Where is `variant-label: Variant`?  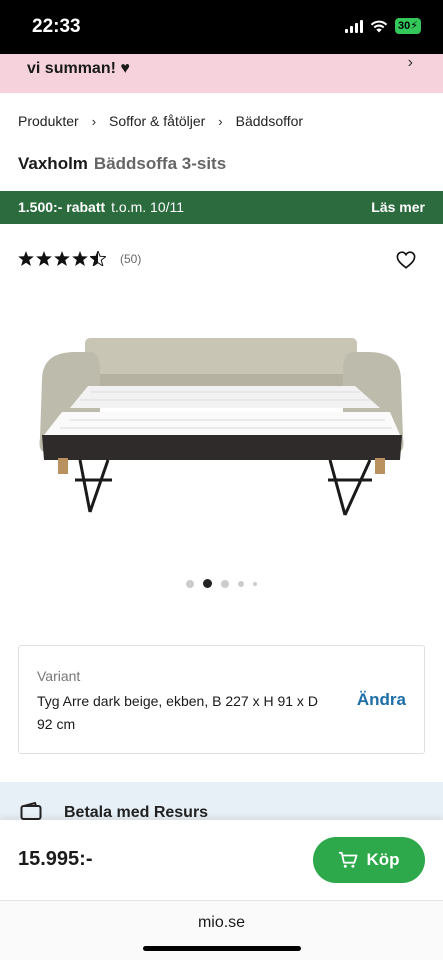
variant-label: Variant is located at coordinates (59, 676).